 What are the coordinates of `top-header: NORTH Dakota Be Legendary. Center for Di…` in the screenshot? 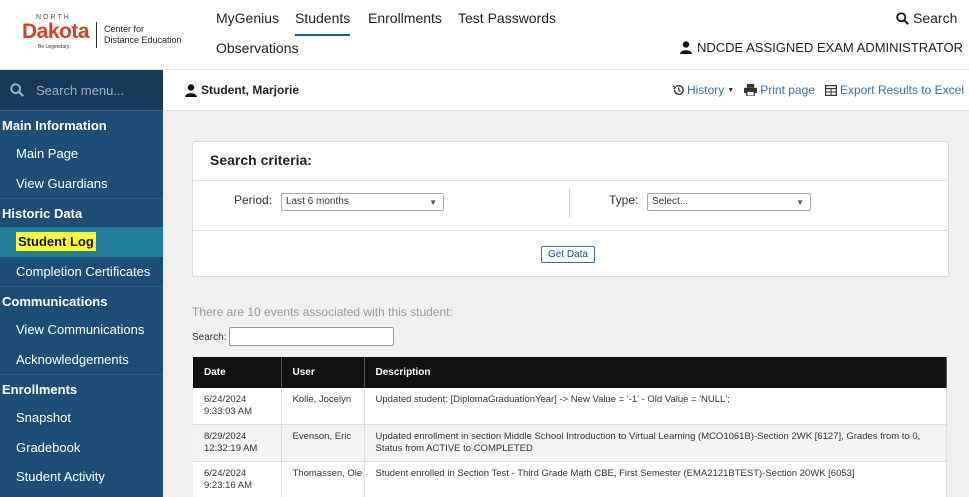 It's located at (484, 35).